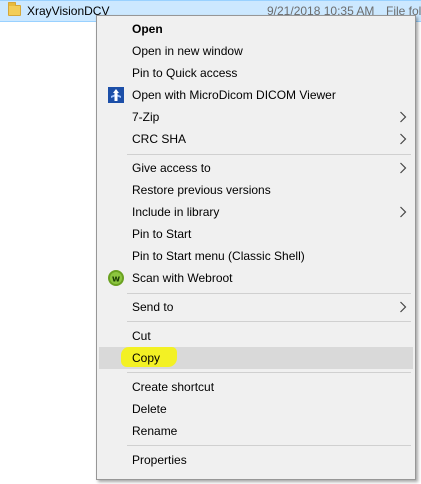 This screenshot has height=484, width=421. What do you see at coordinates (116, 95) in the screenshot?
I see `microdicom-icon` at bounding box center [116, 95].